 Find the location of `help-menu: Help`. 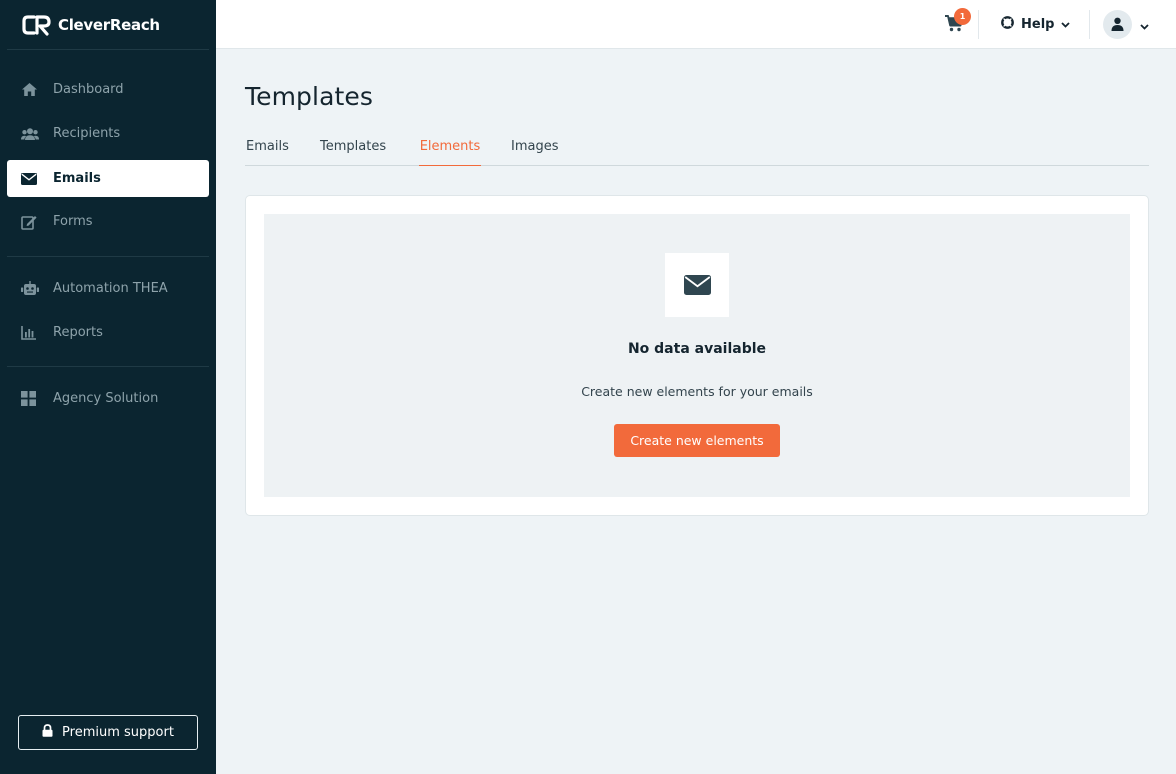

help-menu: Help is located at coordinates (1036, 24).